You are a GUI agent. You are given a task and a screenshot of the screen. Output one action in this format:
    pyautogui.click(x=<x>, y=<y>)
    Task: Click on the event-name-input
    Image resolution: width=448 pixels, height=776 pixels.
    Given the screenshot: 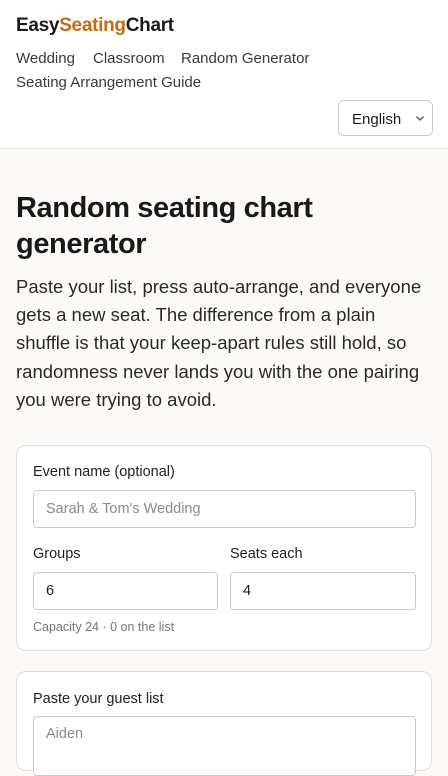 What is the action you would take?
    pyautogui.click(x=224, y=509)
    